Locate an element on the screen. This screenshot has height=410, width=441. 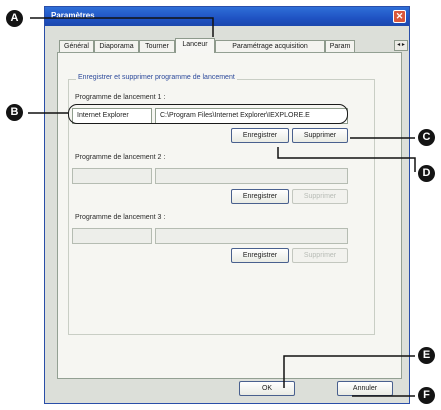
callout-c-badge: C is located at coordinates (426, 137).